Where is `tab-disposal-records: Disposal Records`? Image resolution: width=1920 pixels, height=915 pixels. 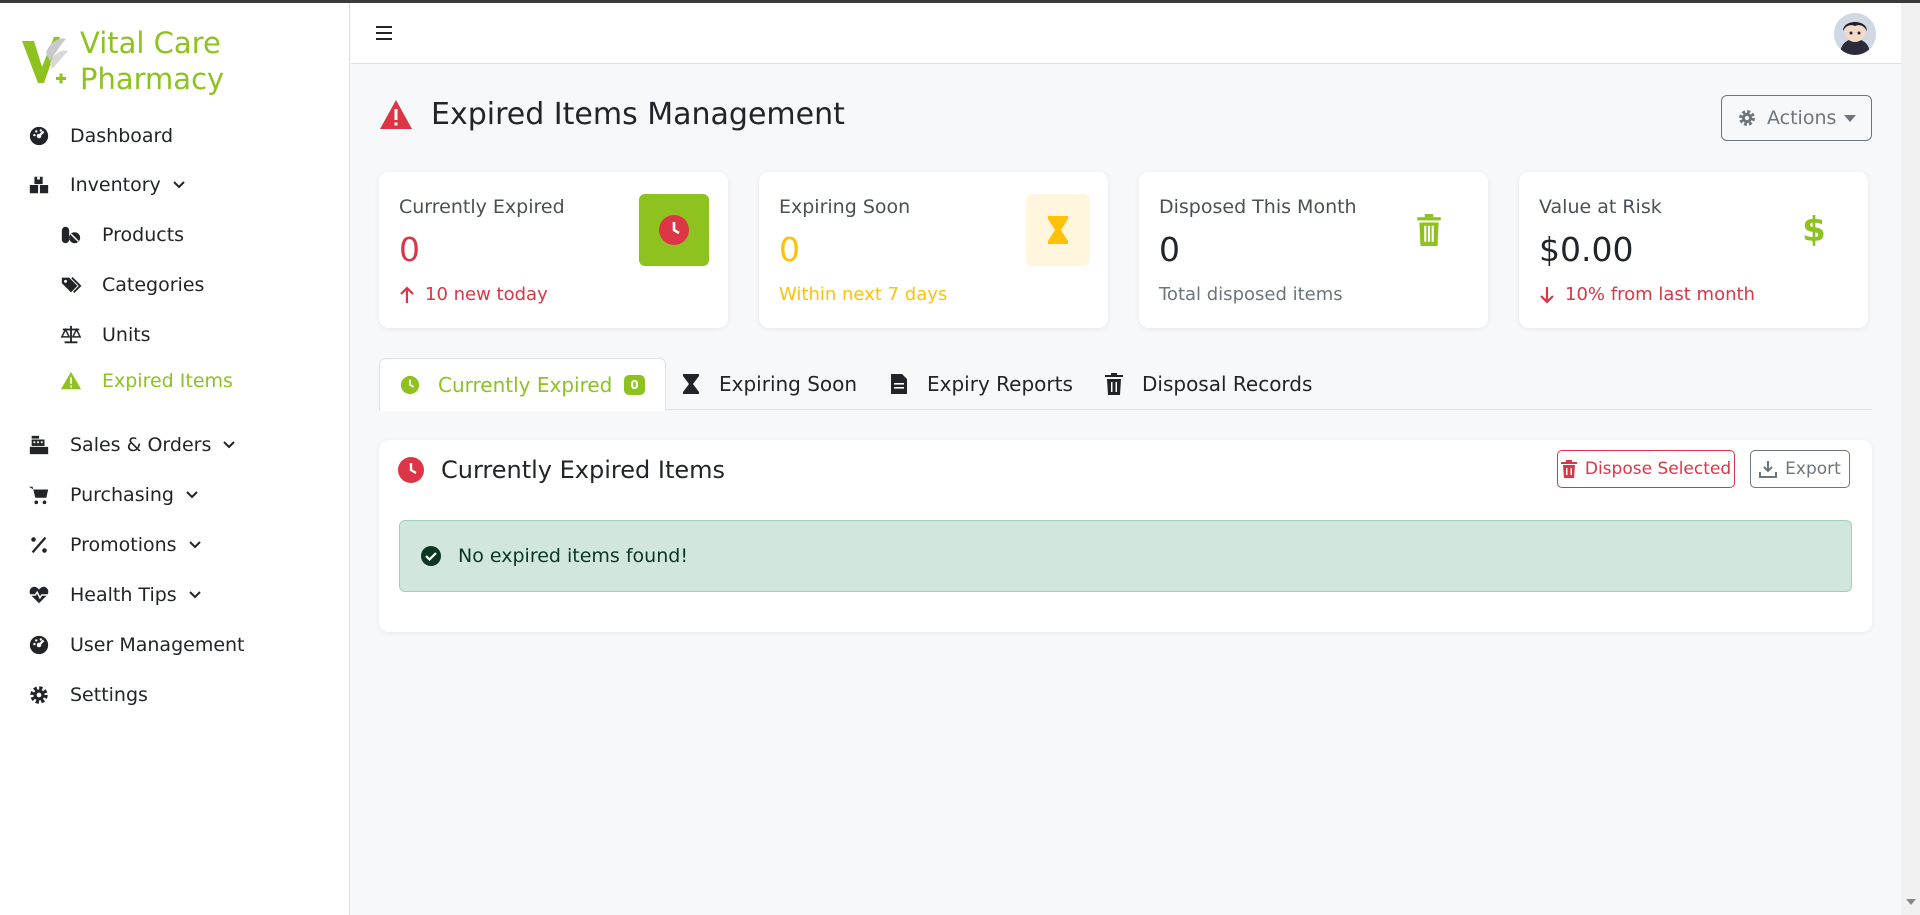
tab-disposal-records: Disposal Records is located at coordinates (1208, 384).